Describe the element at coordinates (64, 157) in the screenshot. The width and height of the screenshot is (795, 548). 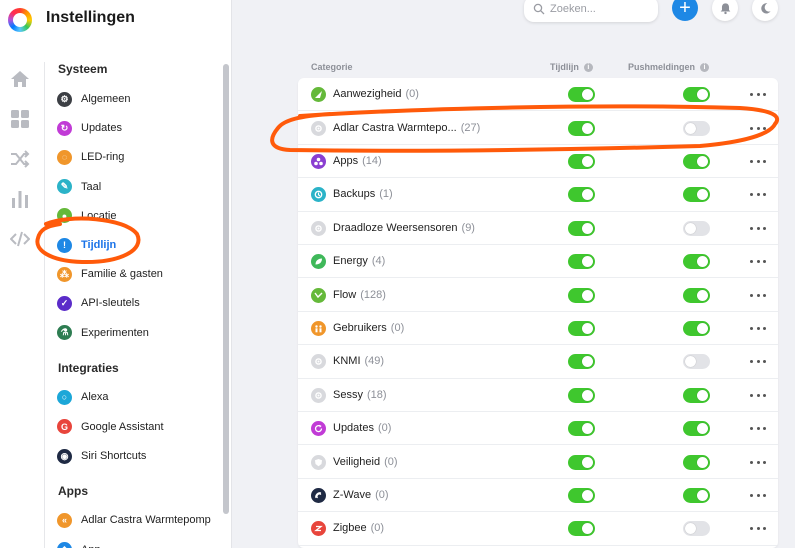
I see `ledring-icon: ◌` at that location.